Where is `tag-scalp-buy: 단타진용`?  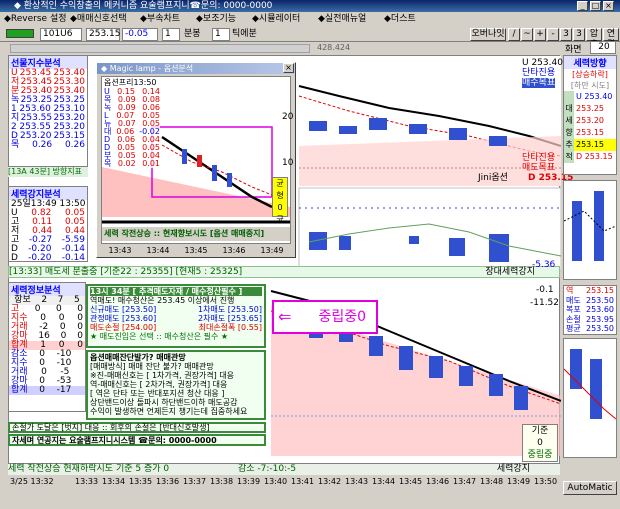
tag-scalp-buy: 단타진용 is located at coordinates (539, 73).